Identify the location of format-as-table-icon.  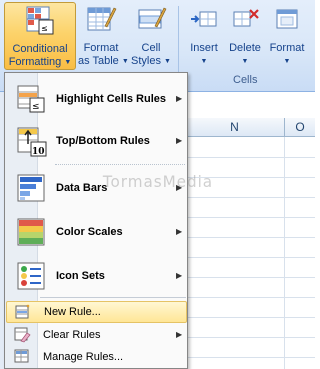
(101, 20).